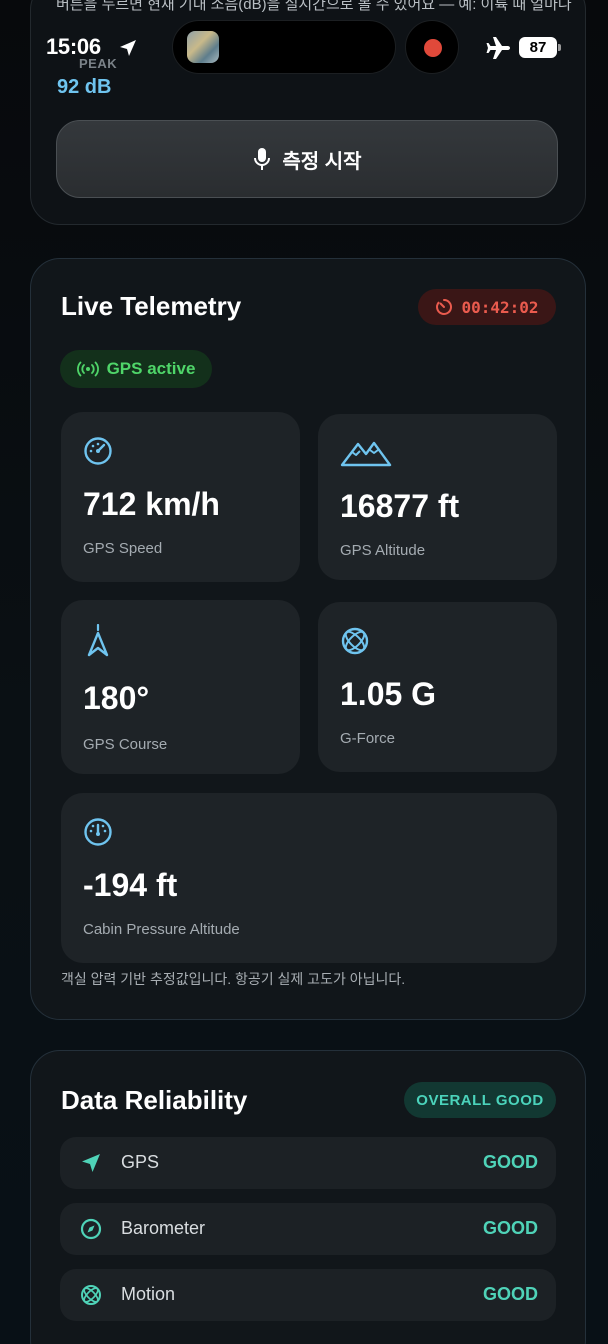 The width and height of the screenshot is (608, 1344). Describe the element at coordinates (308, 1229) in the screenshot. I see `reliability-row-barometer: Barometer GOOD` at that location.